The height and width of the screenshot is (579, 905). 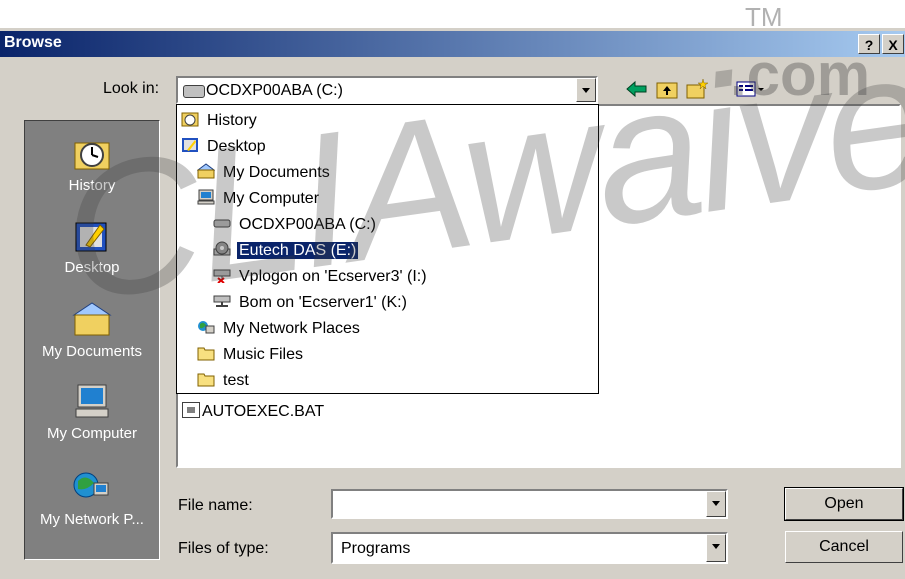 What do you see at coordinates (333, 276) in the screenshot?
I see `dropdown-item-label: Vplogon on 'Ecserver3' (I:)` at bounding box center [333, 276].